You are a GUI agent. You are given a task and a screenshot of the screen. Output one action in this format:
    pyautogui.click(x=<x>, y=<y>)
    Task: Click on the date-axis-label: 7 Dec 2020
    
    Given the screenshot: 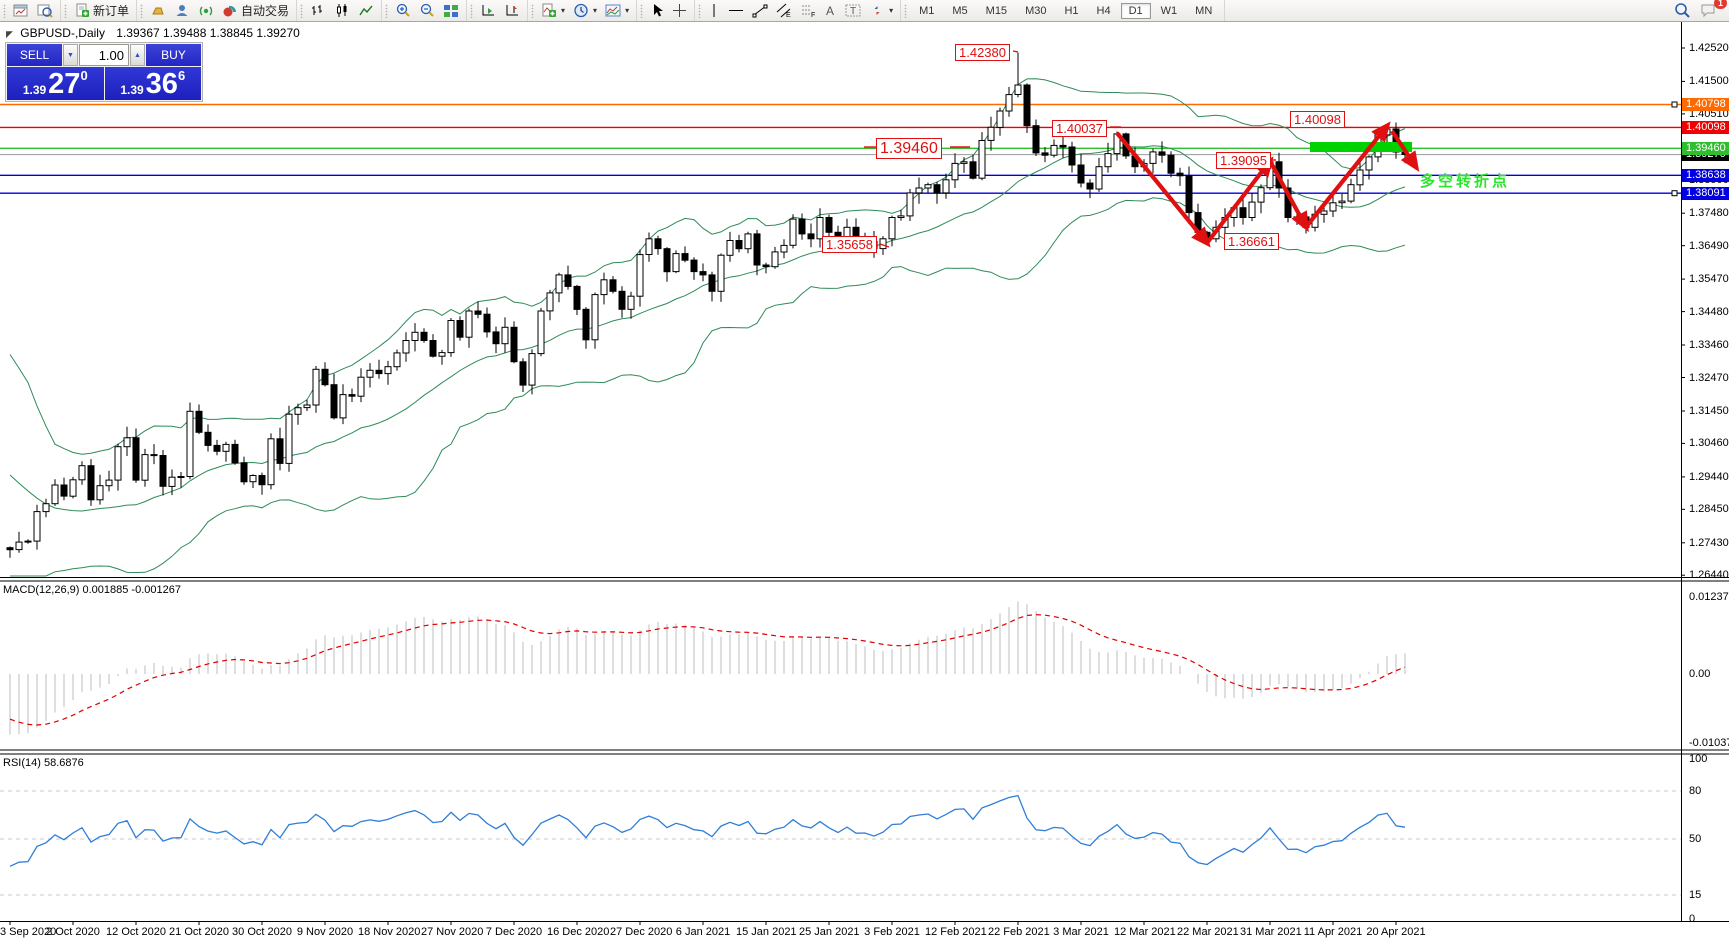 What is the action you would take?
    pyautogui.click(x=514, y=932)
    